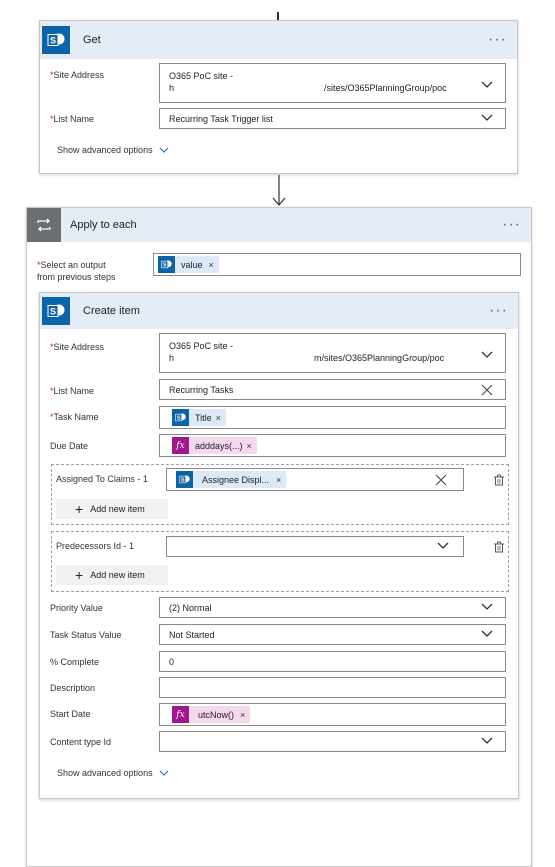 This screenshot has width=555, height=867. I want to click on create-site-address-line1: O365 PoC site -, so click(201, 346).